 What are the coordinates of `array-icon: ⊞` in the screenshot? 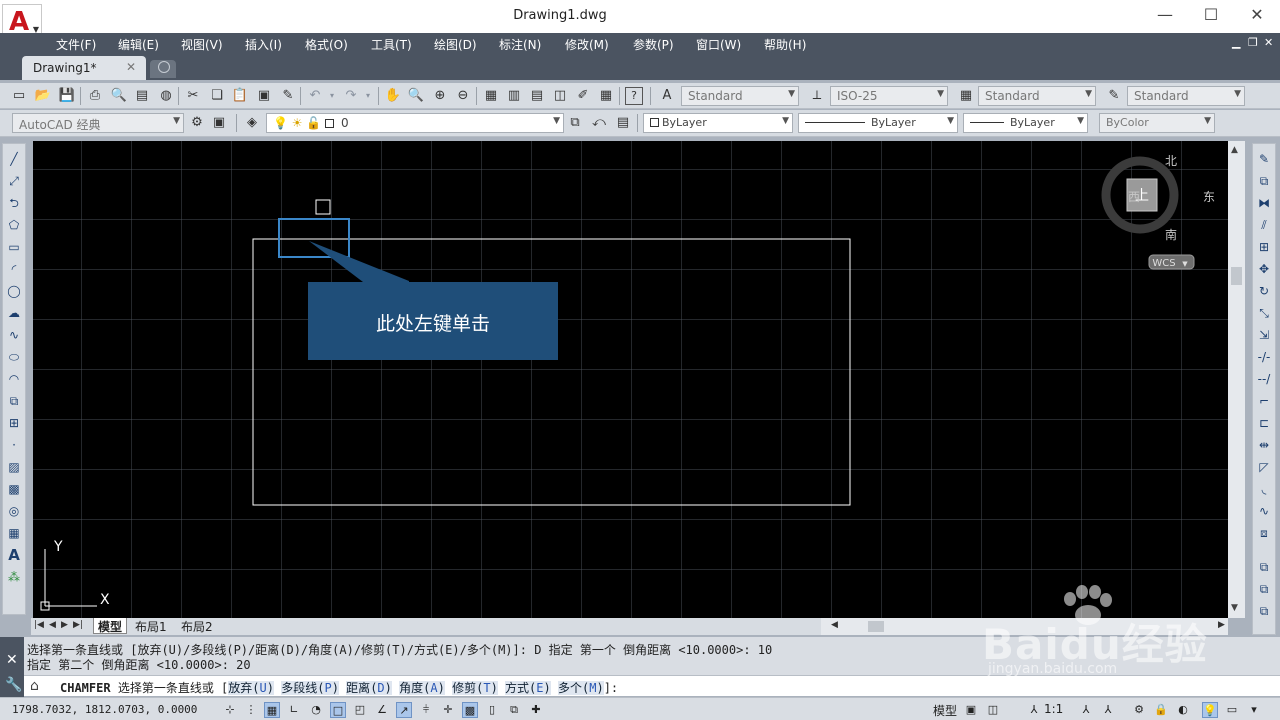 It's located at (1264, 247).